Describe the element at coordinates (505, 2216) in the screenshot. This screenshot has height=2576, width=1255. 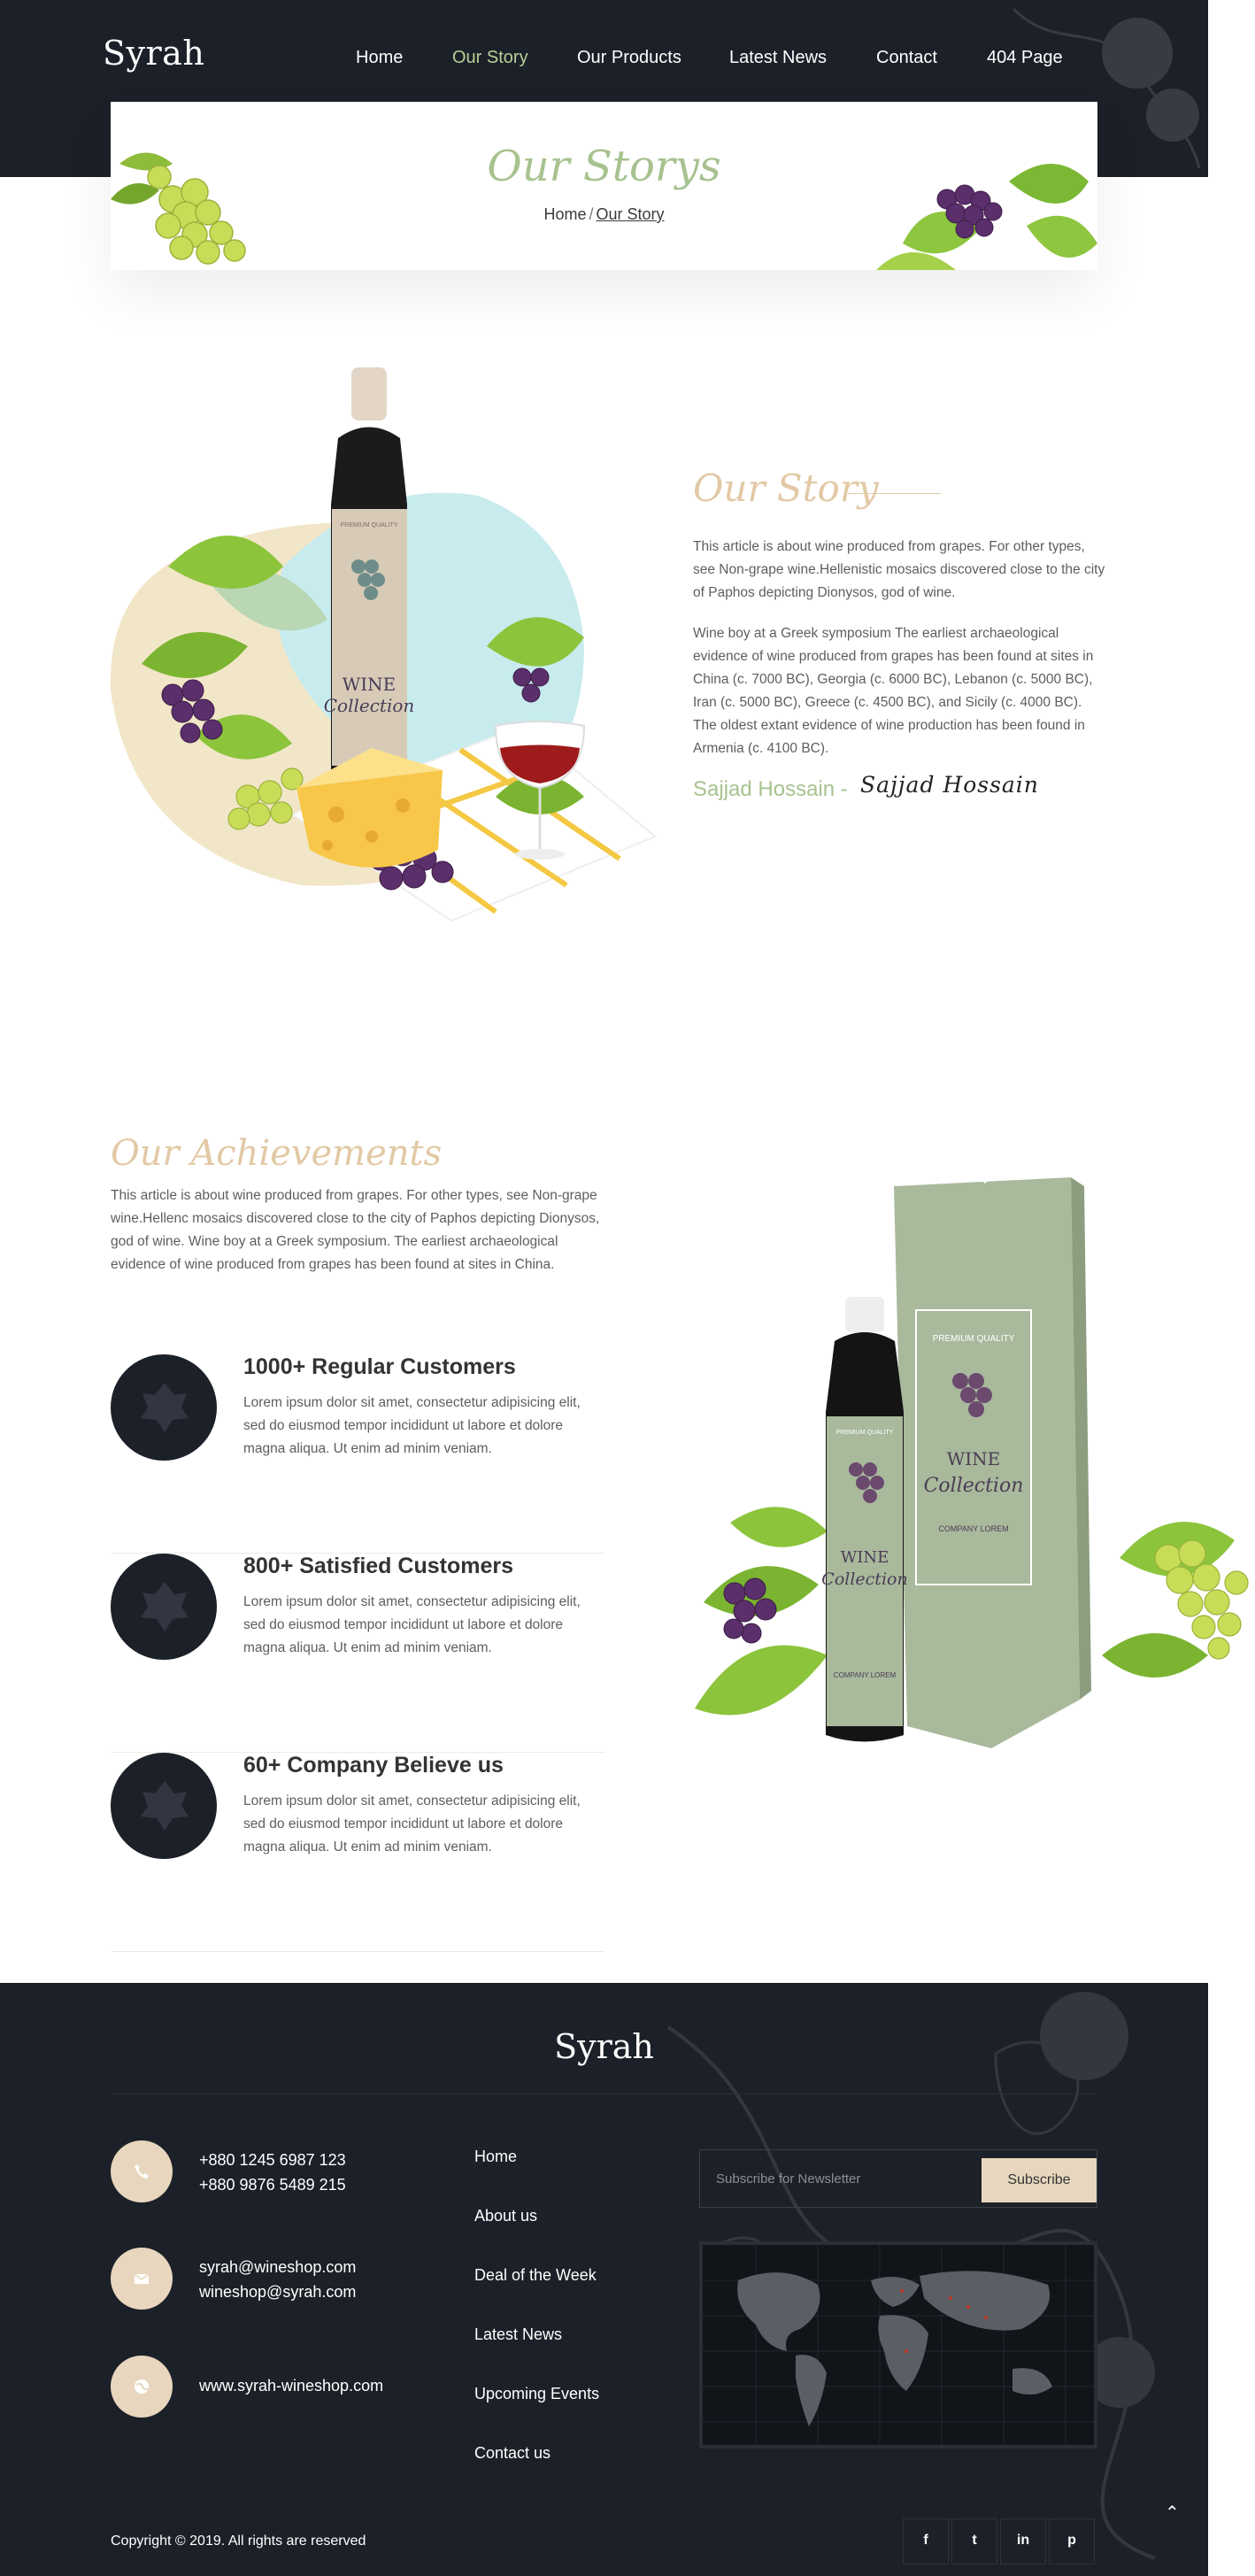
I see `footer-link-about-us: About us` at that location.